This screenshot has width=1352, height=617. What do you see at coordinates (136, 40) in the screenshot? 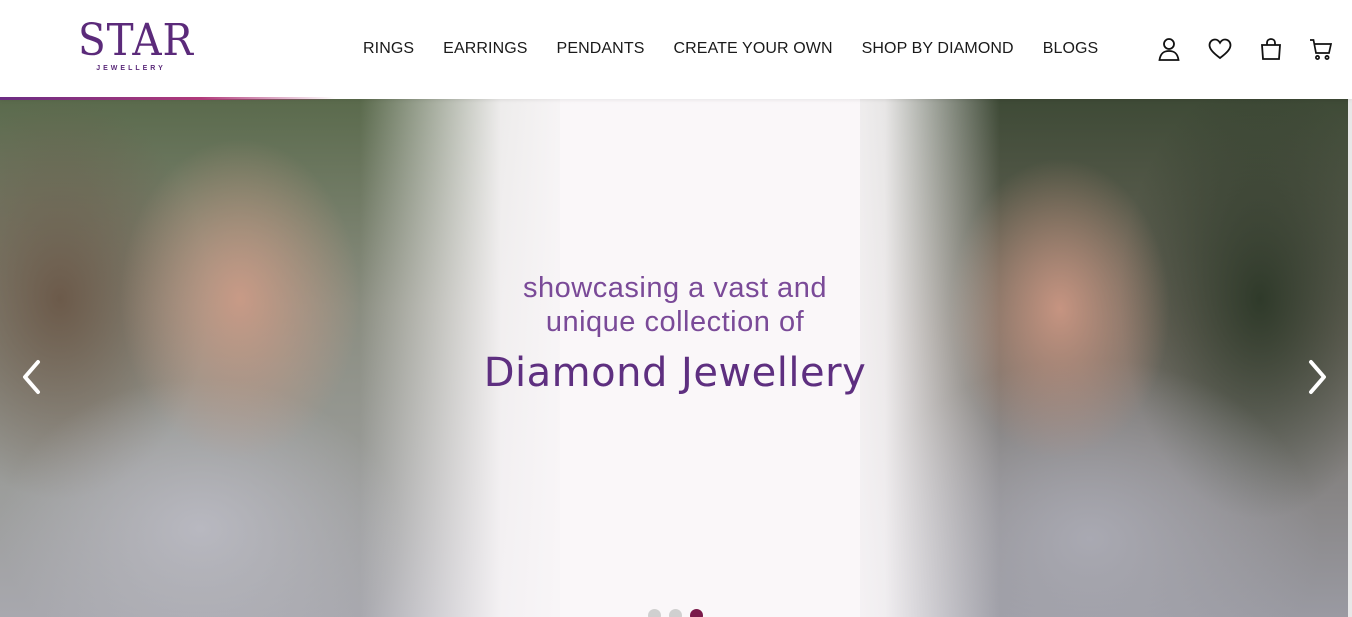
I see `logo-wordmark: STAR` at bounding box center [136, 40].